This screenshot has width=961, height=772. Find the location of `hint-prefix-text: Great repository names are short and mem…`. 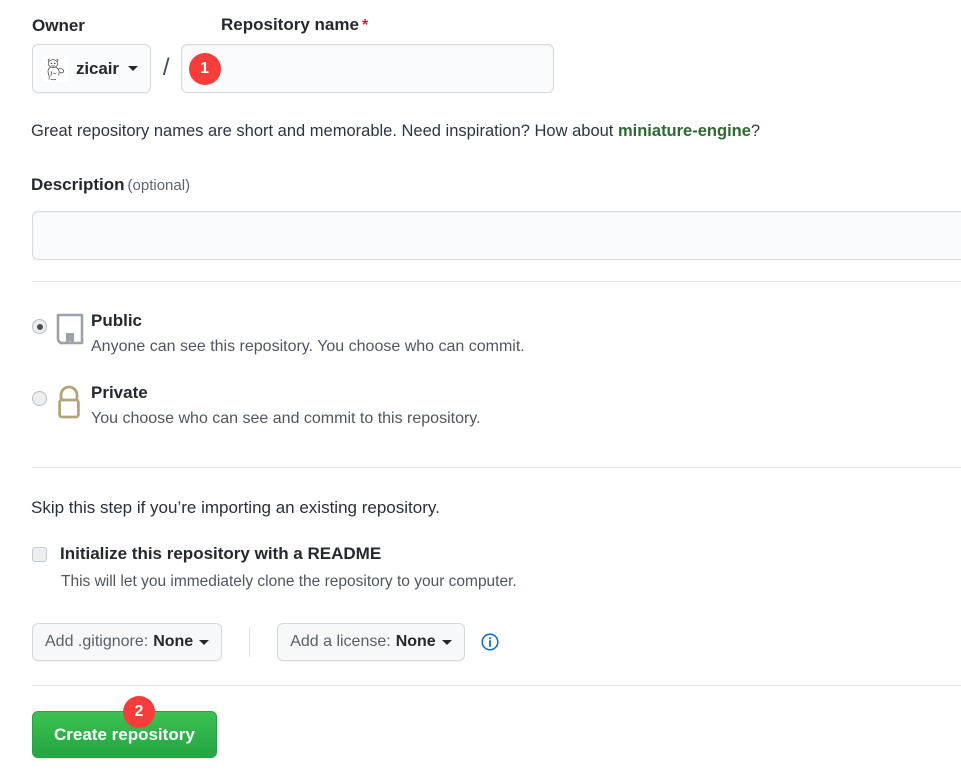

hint-prefix-text: Great repository names are short and mem… is located at coordinates (324, 131).